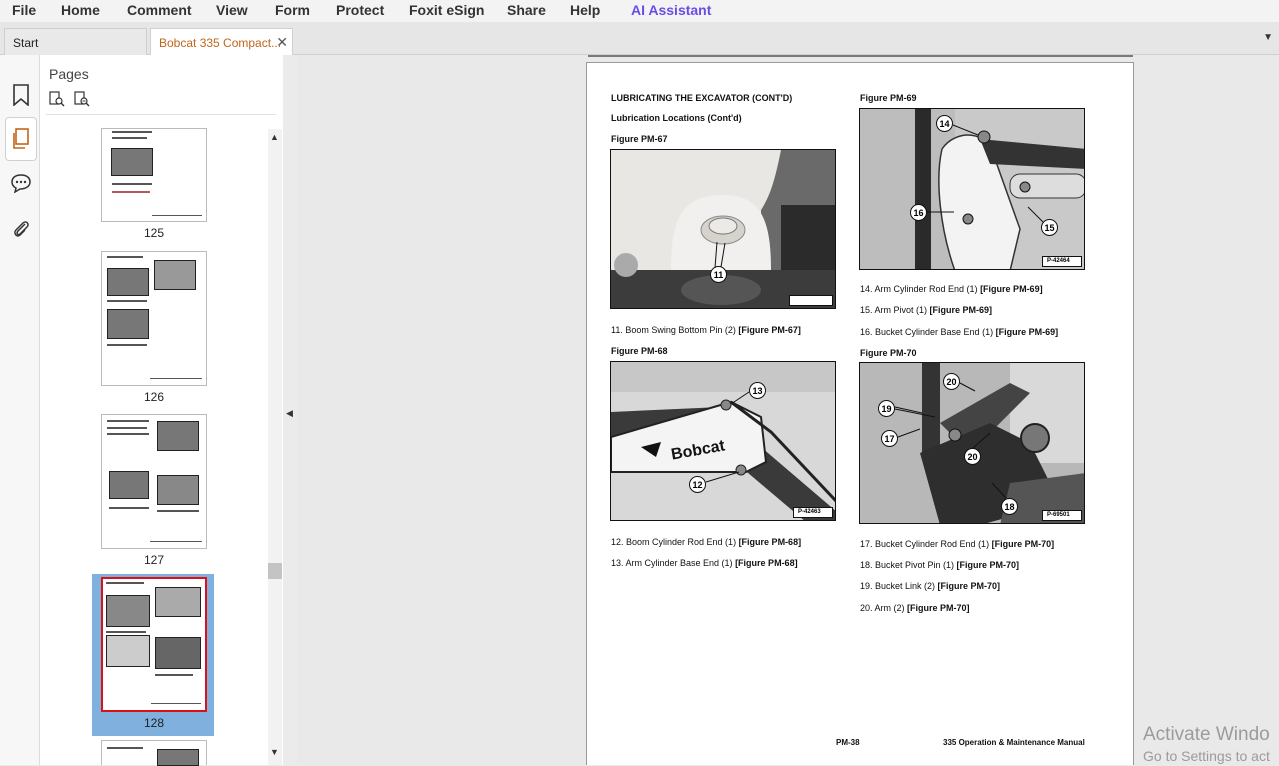 The image size is (1279, 766). Describe the element at coordinates (526, 10) in the screenshot. I see `menu-share: Share` at that location.